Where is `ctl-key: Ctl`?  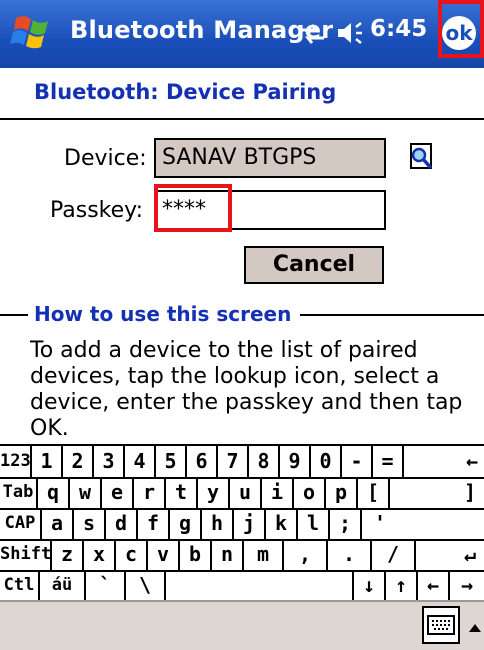
ctl-key: Ctl is located at coordinates (20, 585).